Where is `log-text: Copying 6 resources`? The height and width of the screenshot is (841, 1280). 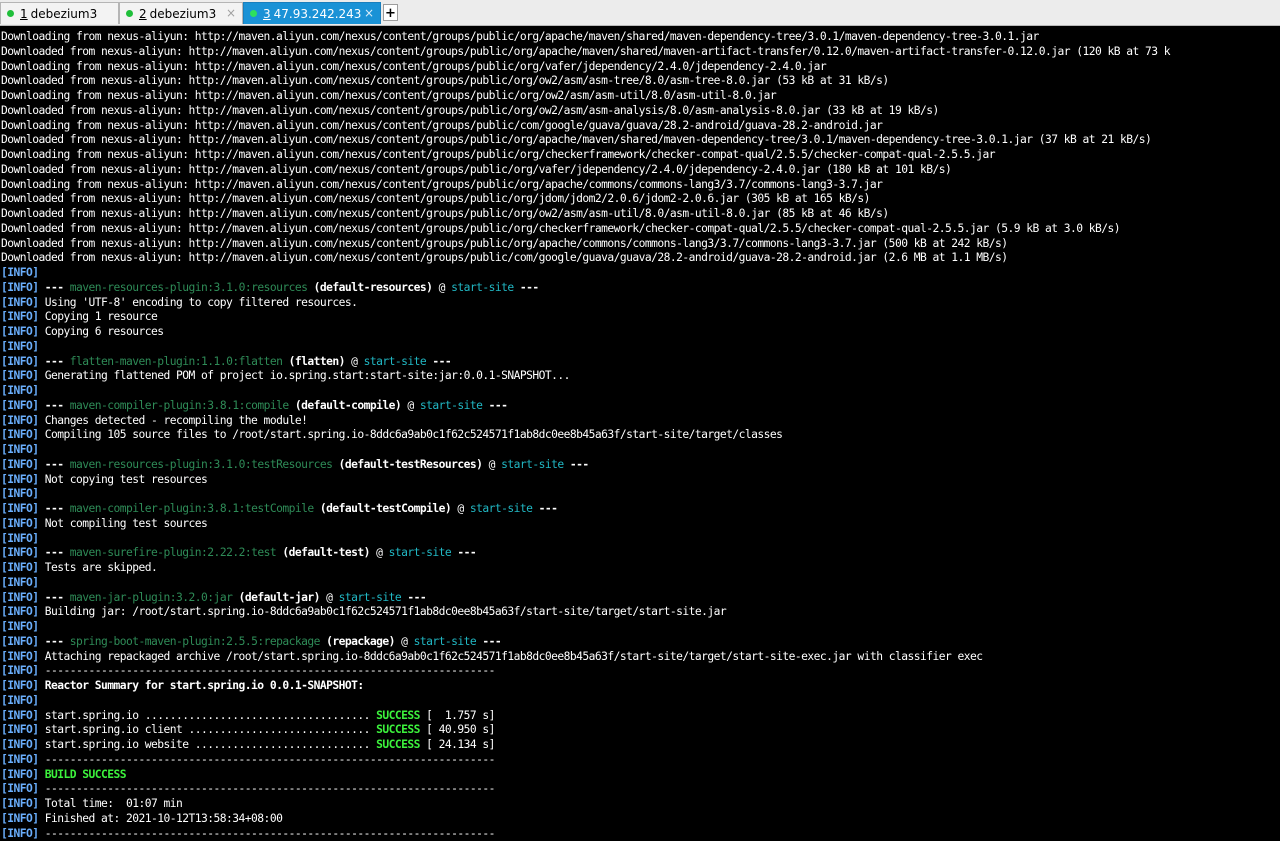 log-text: Copying 6 resources is located at coordinates (104, 331).